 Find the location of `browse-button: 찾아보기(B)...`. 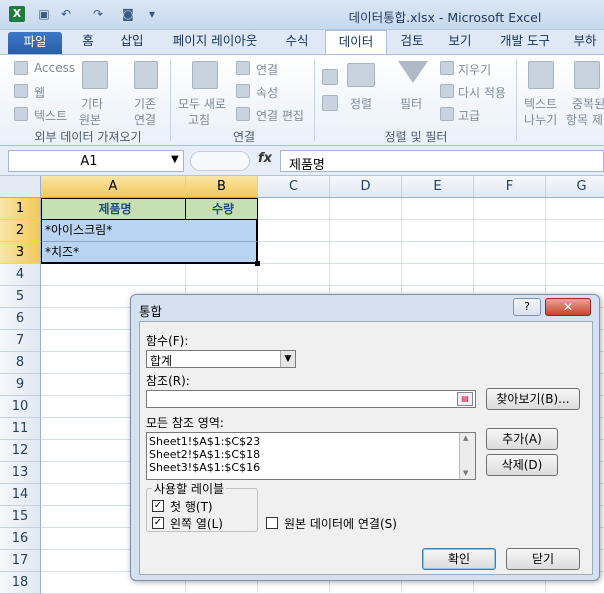

browse-button: 찾아보기(B)... is located at coordinates (533, 399).